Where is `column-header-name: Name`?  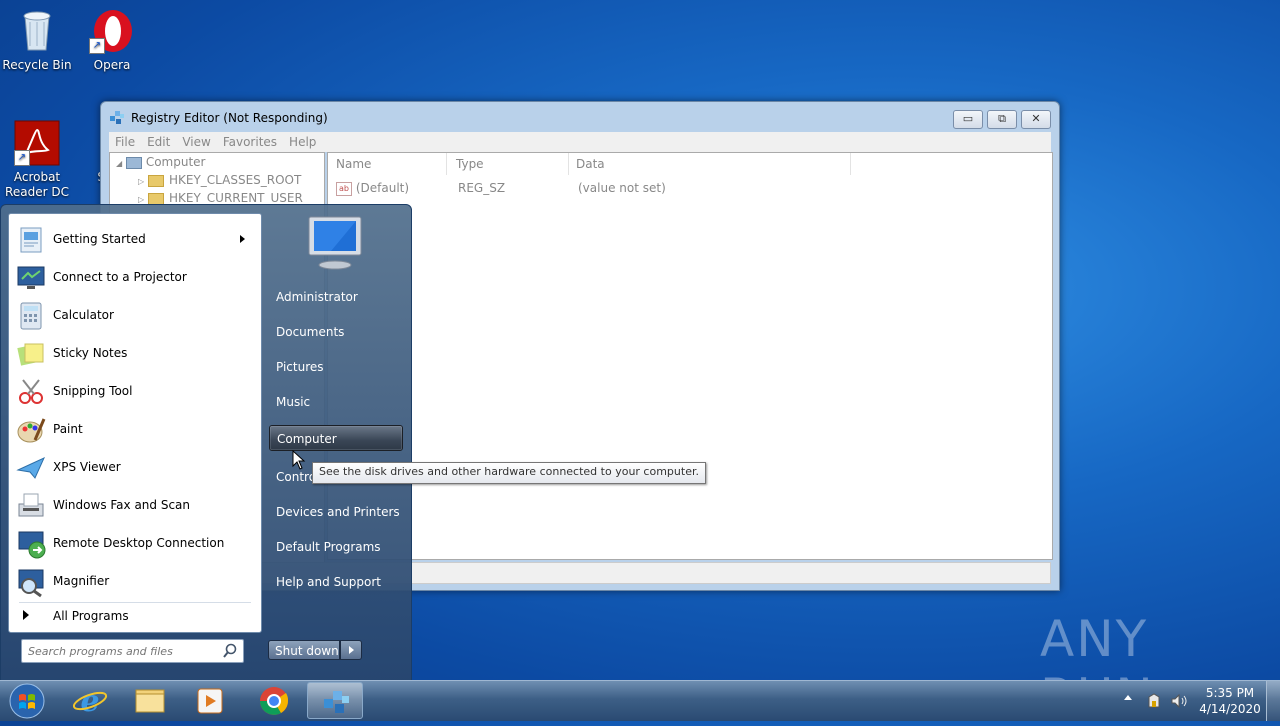
column-header-name: Name is located at coordinates (387, 164).